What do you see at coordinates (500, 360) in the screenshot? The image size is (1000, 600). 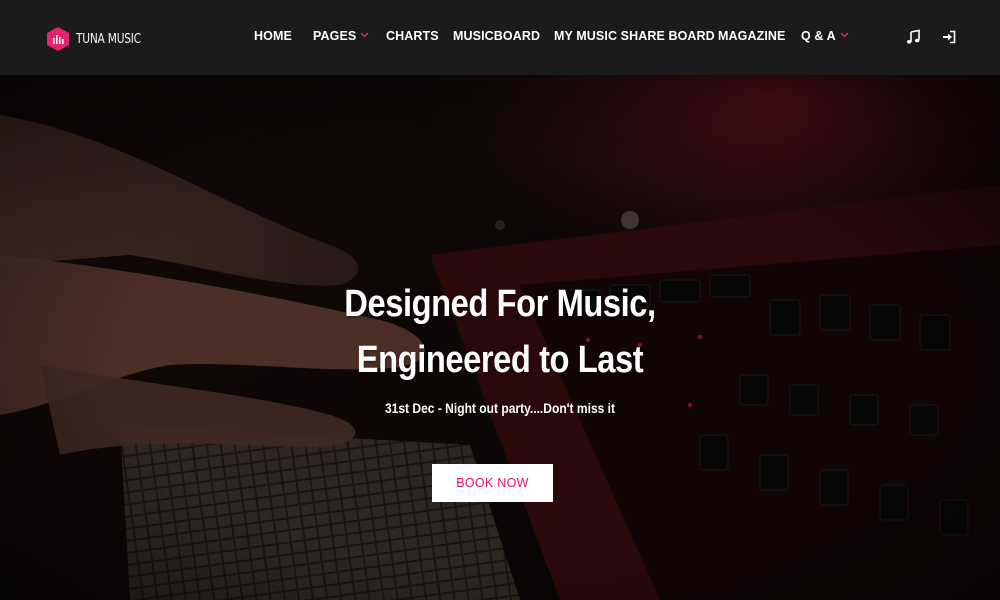 I see `hero-title-line-2: Engineered to Last` at bounding box center [500, 360].